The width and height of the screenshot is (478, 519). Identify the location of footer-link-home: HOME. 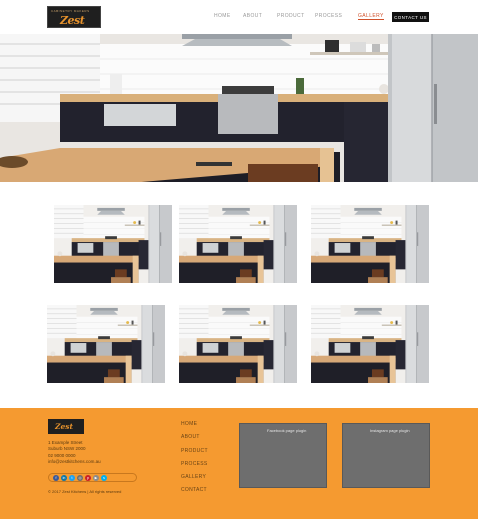
(194, 424).